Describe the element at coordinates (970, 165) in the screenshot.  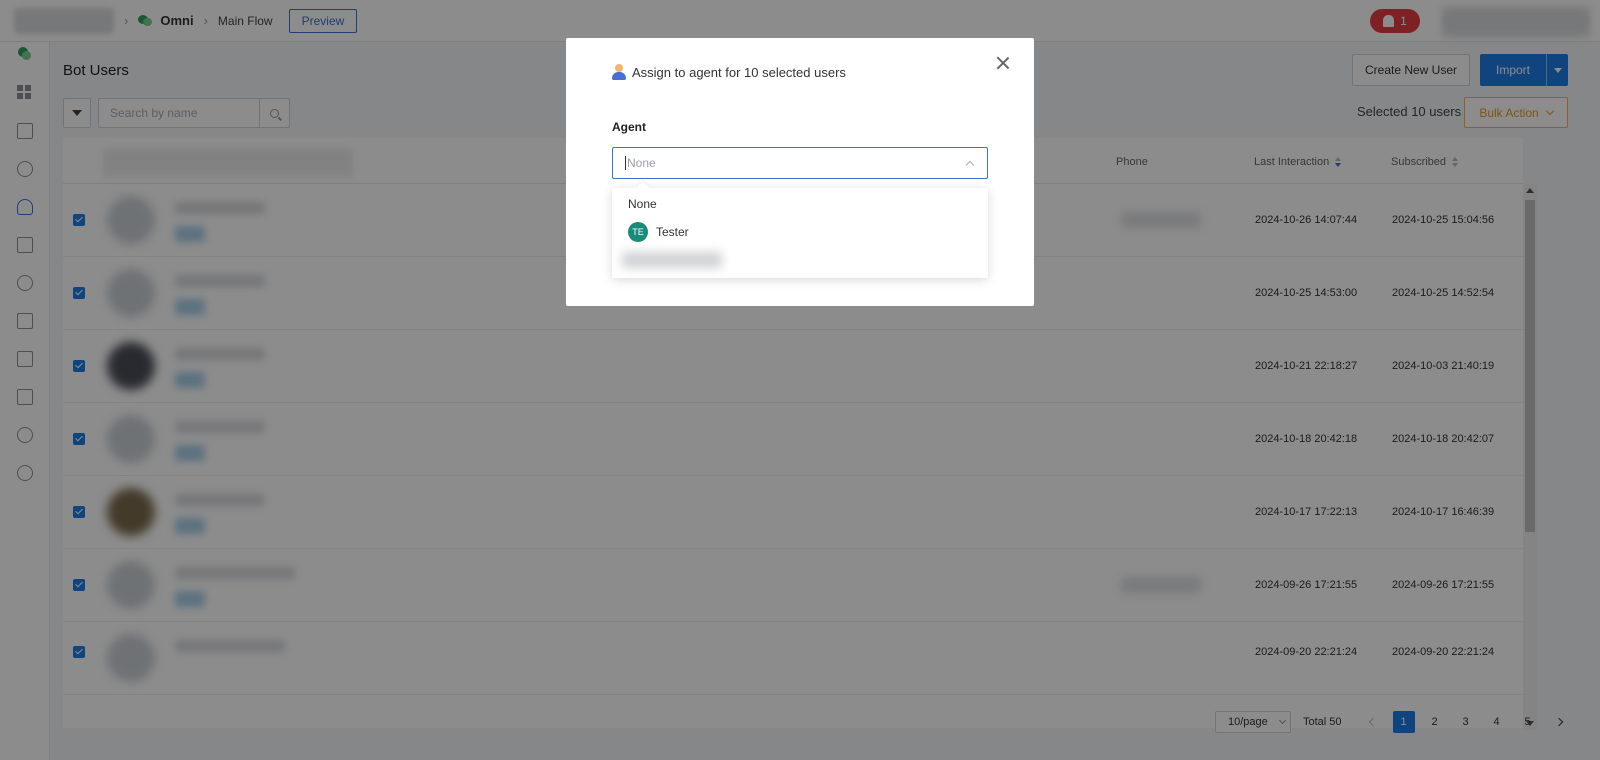
I see `chevron-up-icon` at that location.